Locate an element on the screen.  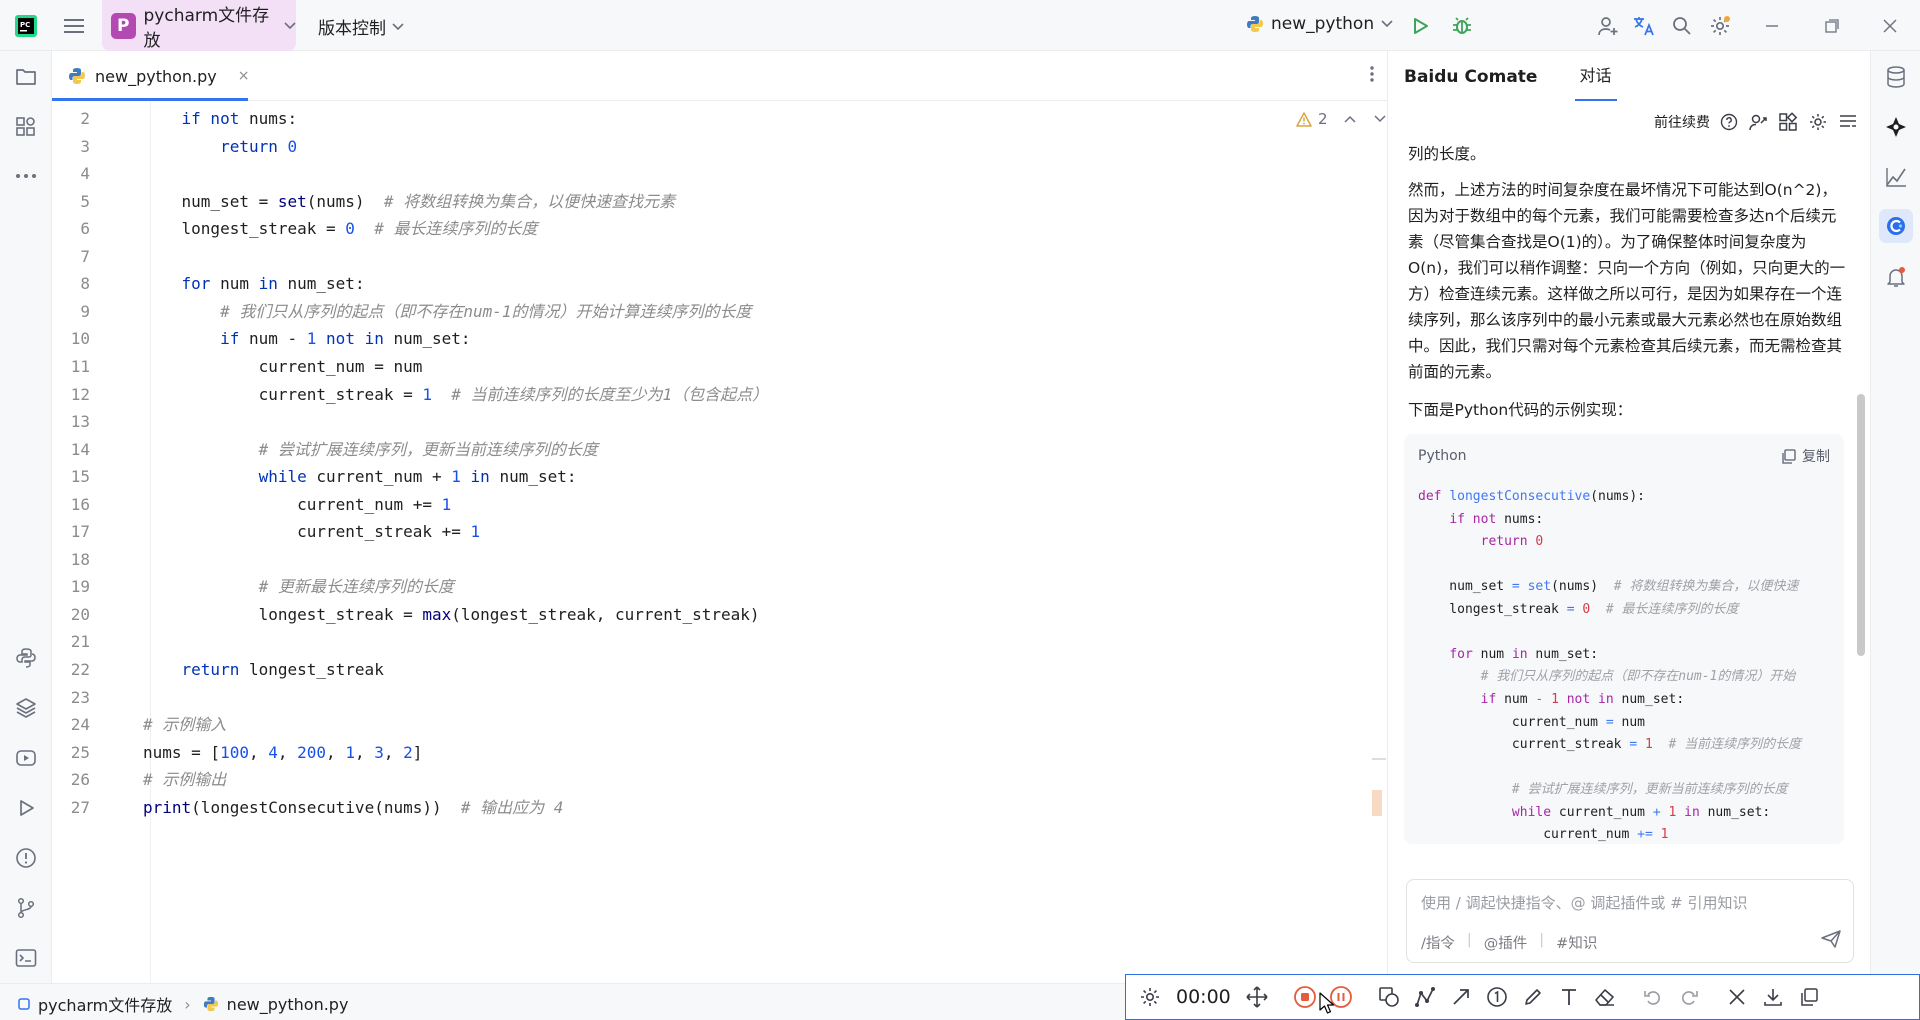
polyline-tool-icon is located at coordinates (1425, 997).